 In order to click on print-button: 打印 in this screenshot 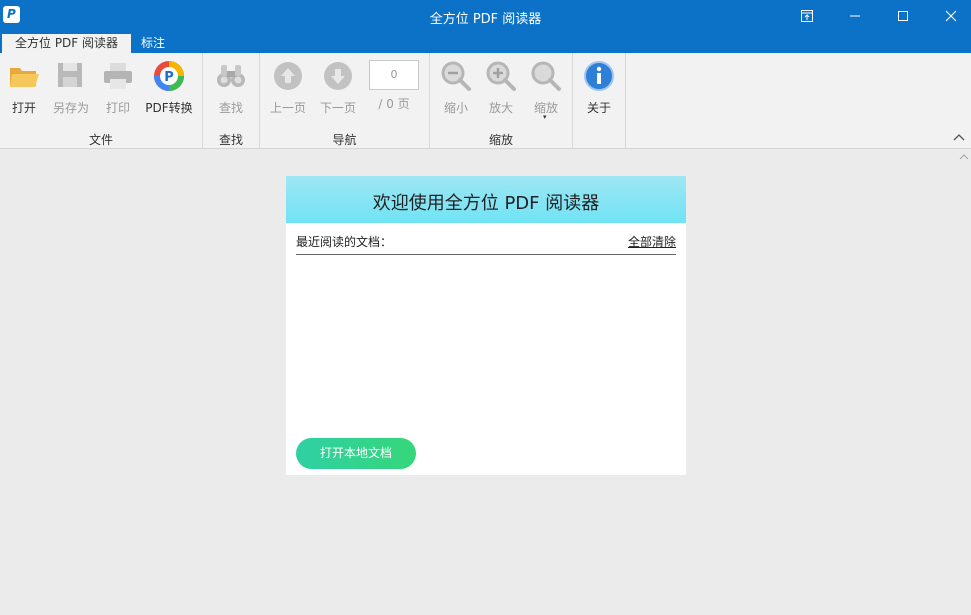, I will do `click(118, 87)`.